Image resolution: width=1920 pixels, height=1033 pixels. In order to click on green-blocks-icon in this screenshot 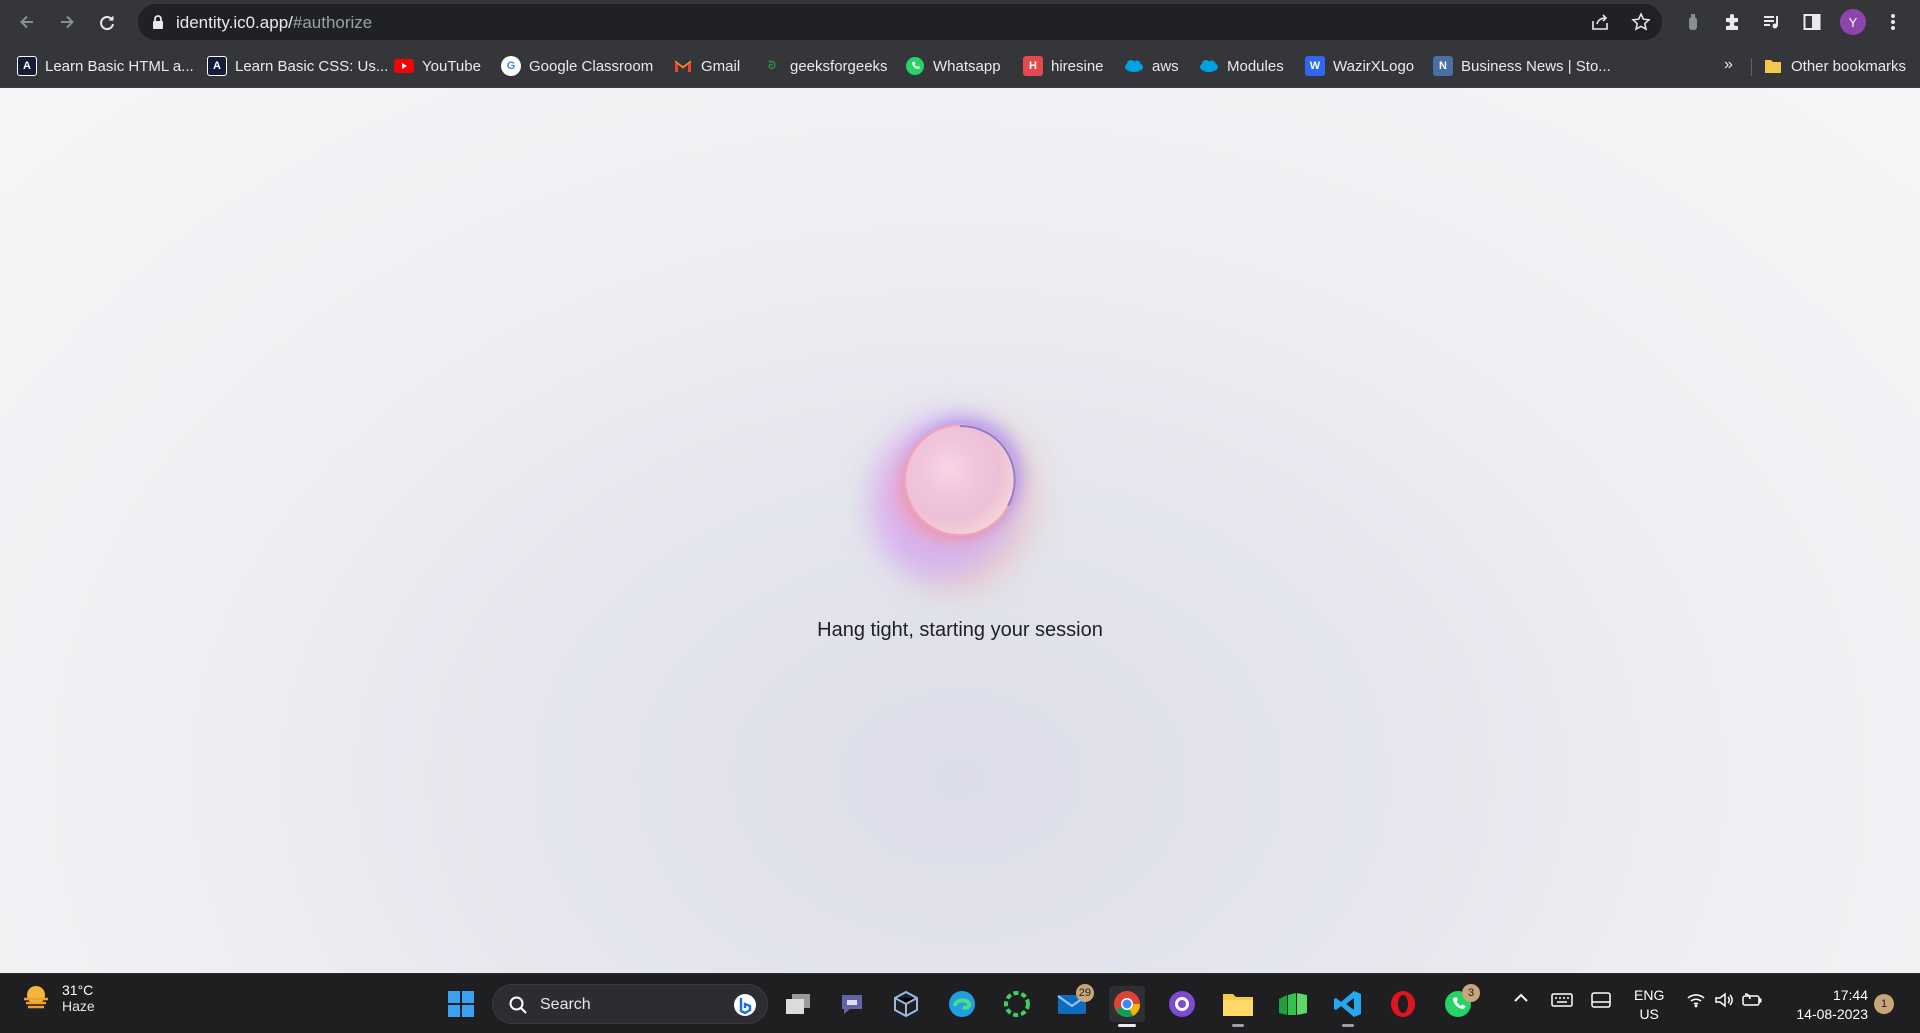, I will do `click(1293, 1004)`.